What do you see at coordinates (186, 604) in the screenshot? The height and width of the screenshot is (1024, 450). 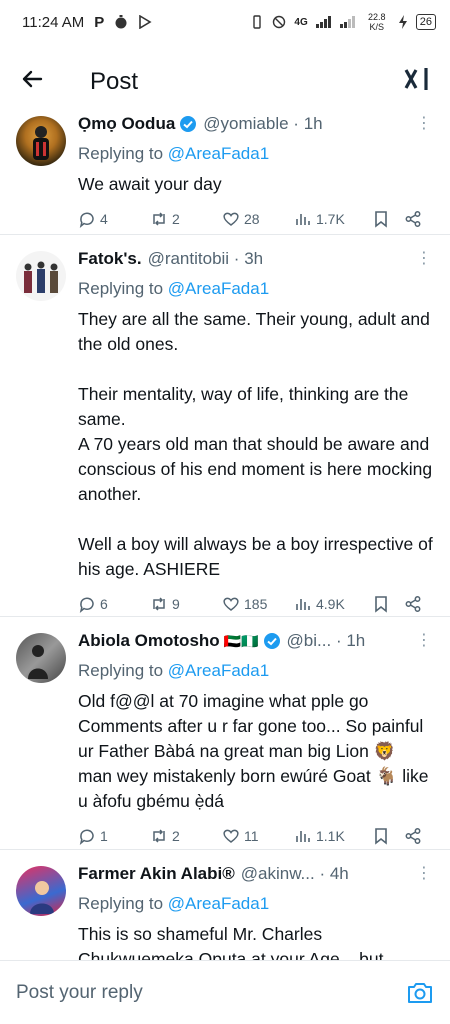 I see `repost-button: 9` at bounding box center [186, 604].